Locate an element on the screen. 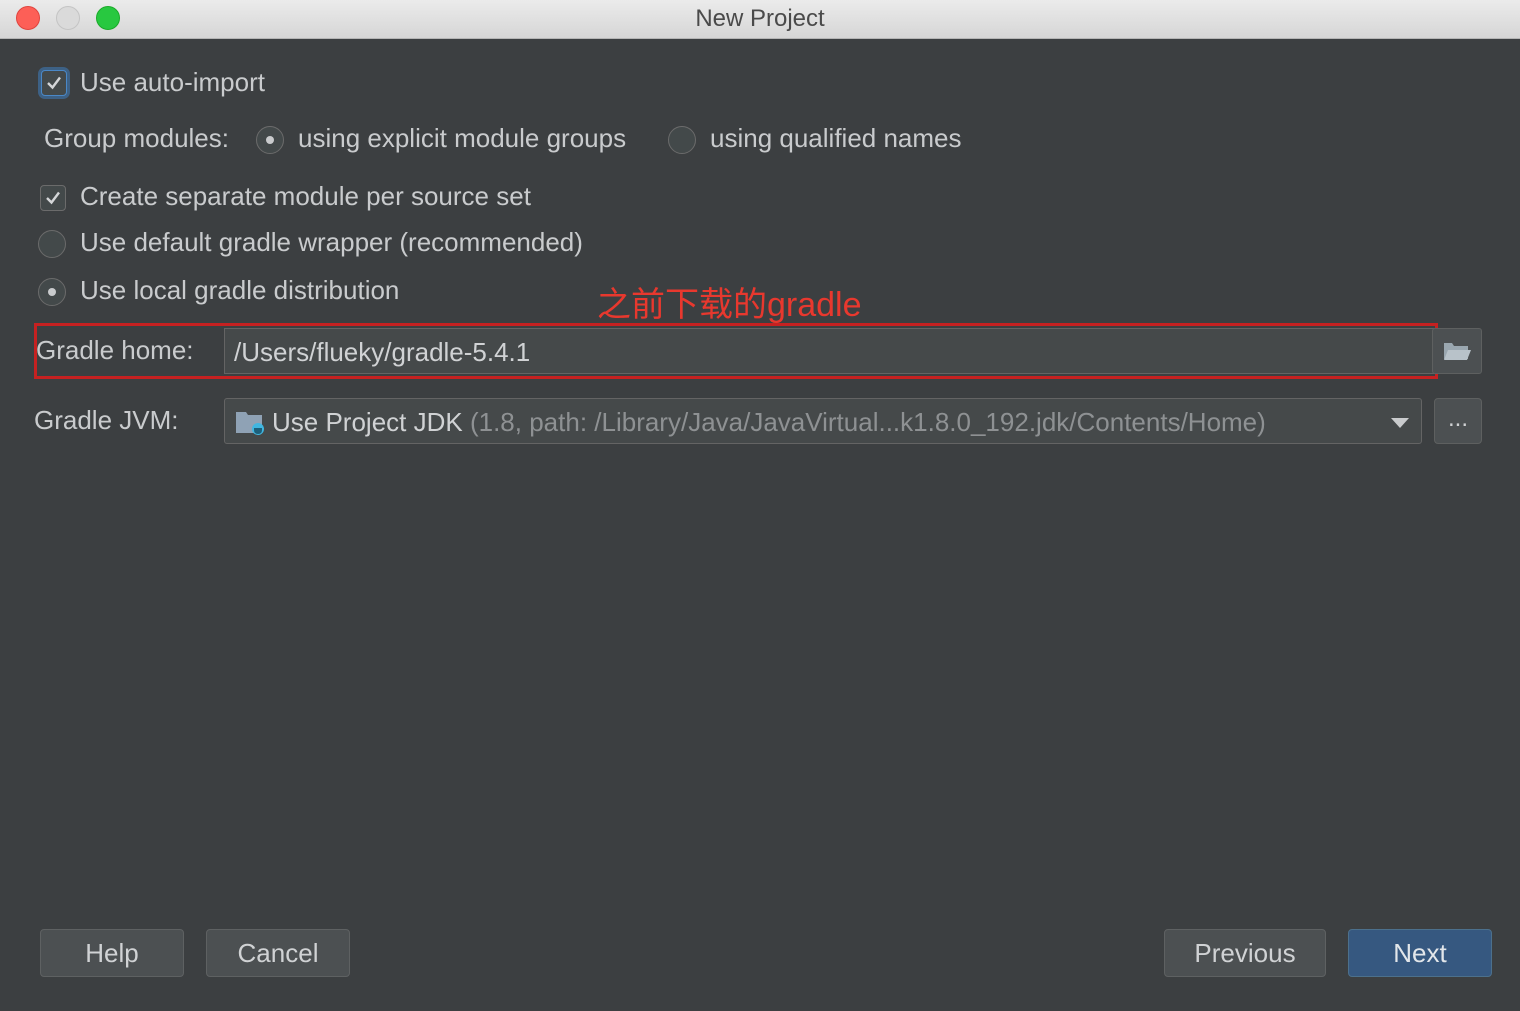 The height and width of the screenshot is (1011, 1520). explicit-module-groups-label: using explicit module groups is located at coordinates (462, 138).